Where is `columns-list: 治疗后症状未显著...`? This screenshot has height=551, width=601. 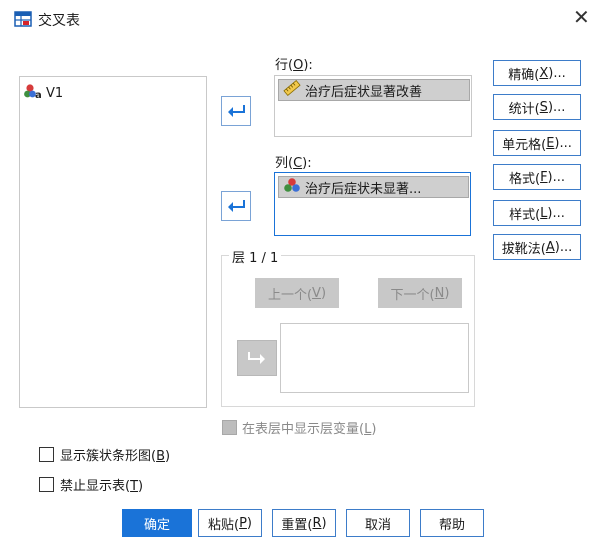
columns-list: 治疗后症状未显著... is located at coordinates (372, 204).